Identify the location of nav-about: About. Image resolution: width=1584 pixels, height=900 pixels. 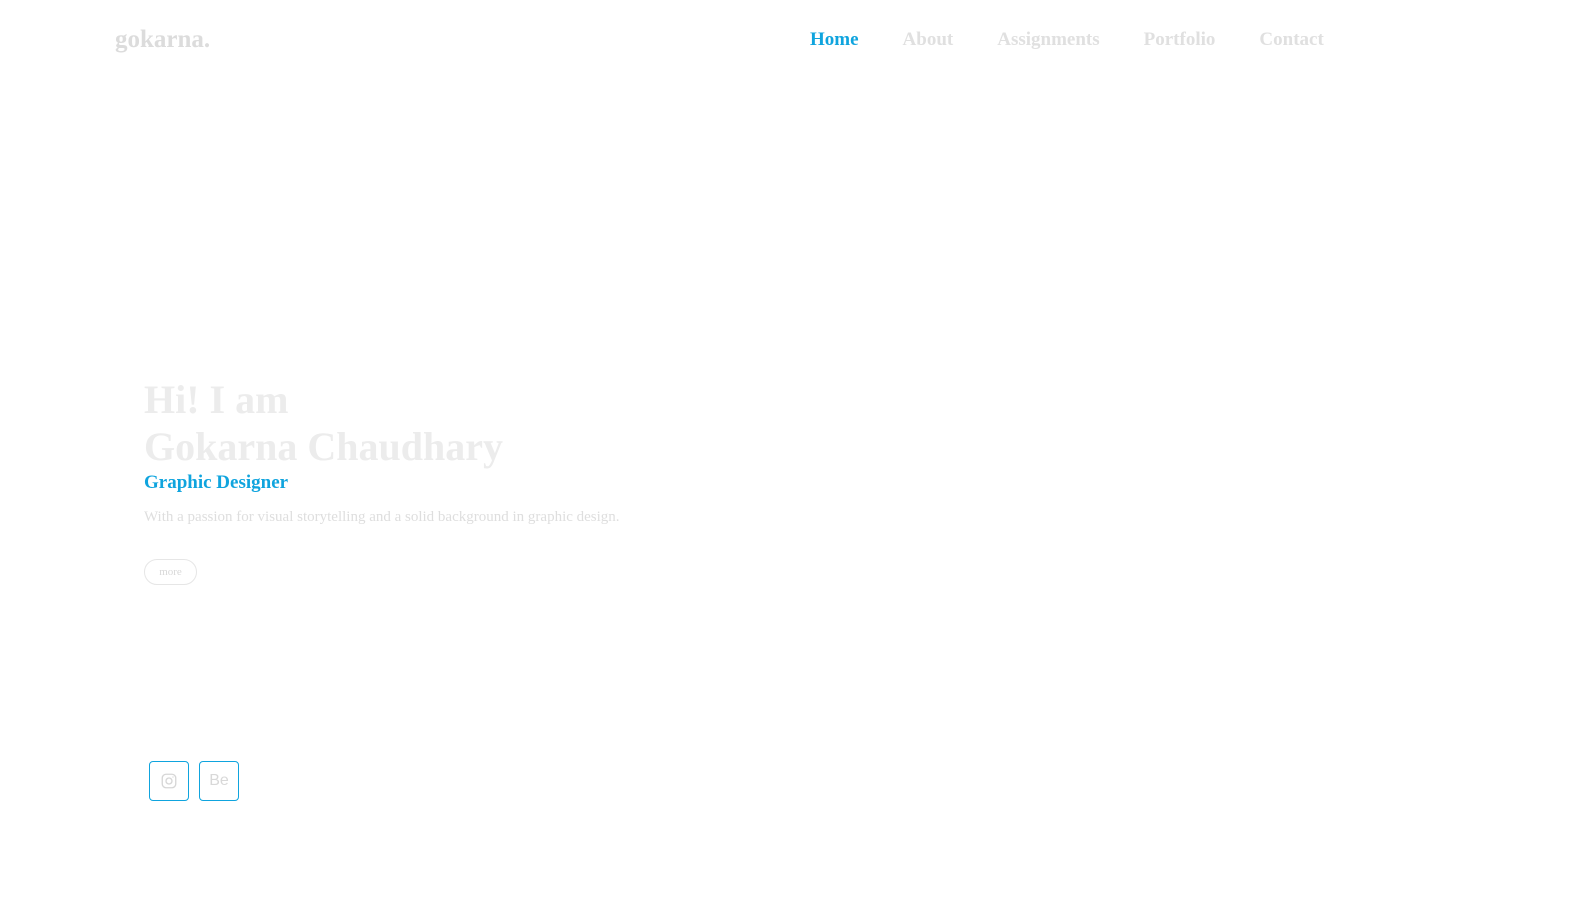
(928, 40).